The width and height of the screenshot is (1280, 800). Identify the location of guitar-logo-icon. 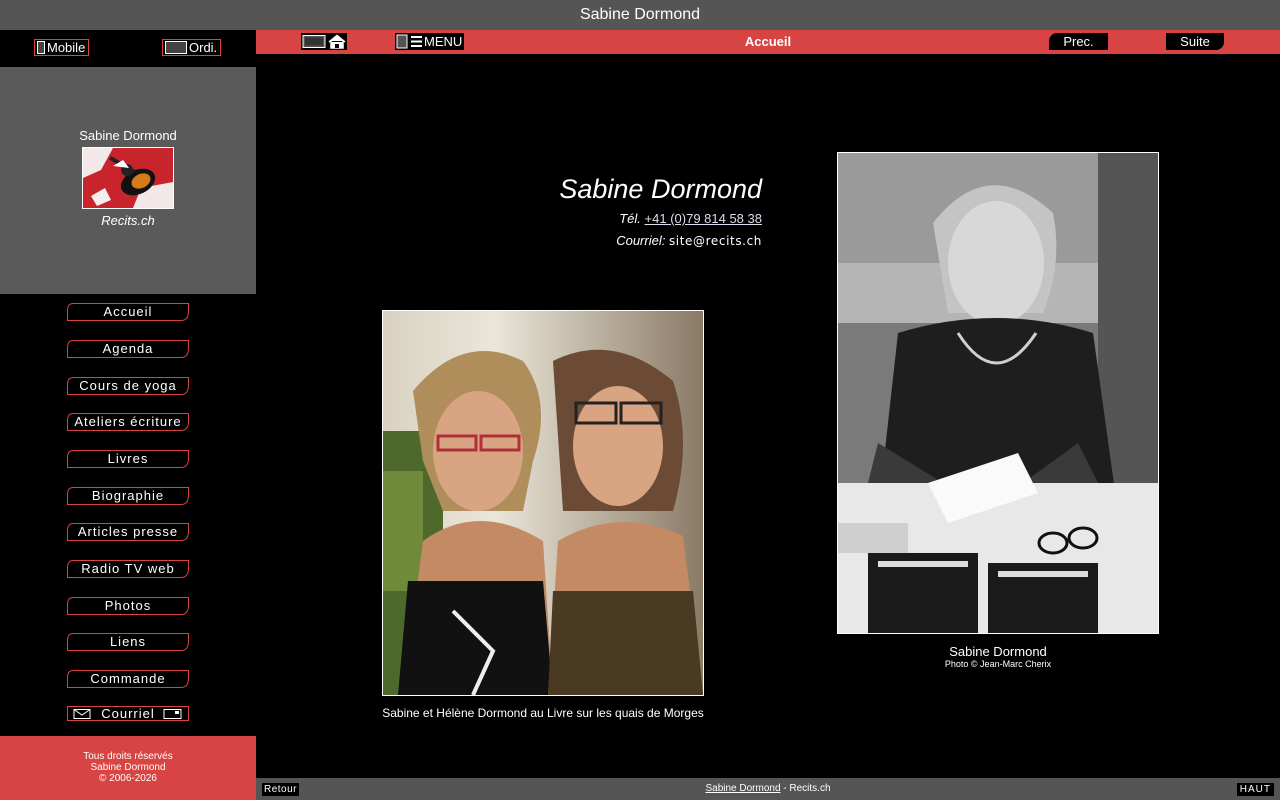
(128, 178).